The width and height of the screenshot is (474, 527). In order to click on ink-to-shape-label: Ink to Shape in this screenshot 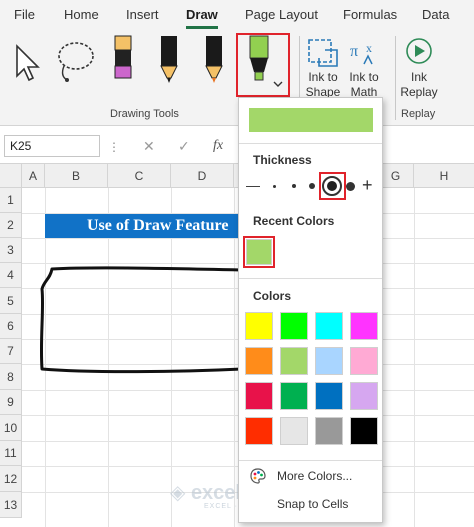, I will do `click(323, 85)`.